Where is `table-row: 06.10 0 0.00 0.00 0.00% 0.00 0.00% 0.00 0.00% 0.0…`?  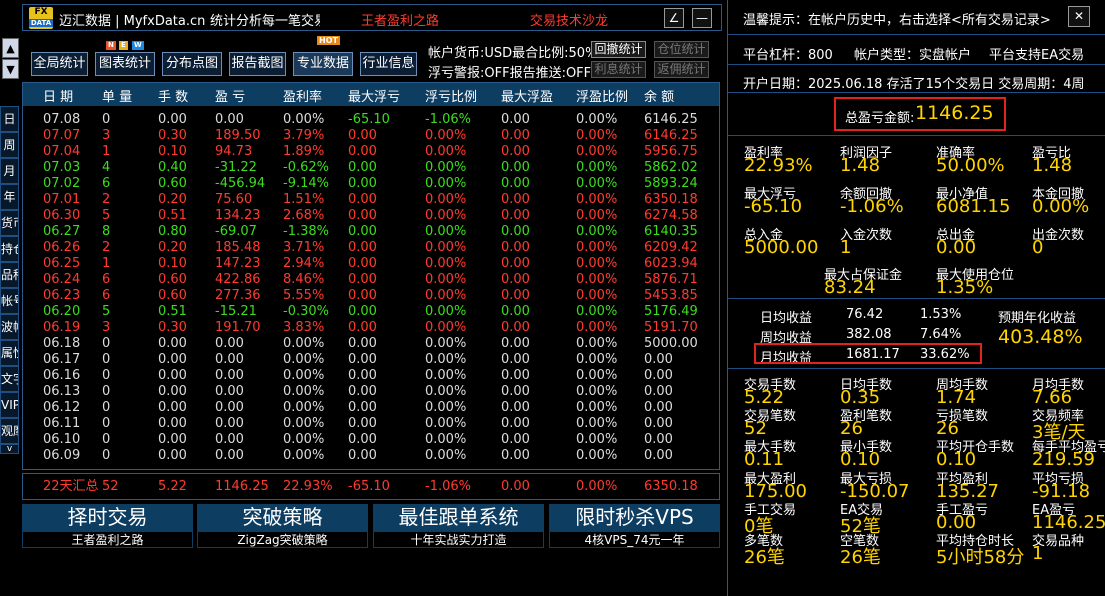 table-row: 06.10 0 0.00 0.00 0.00% 0.00 0.00% 0.00 0.00% 0.0… is located at coordinates (371, 440).